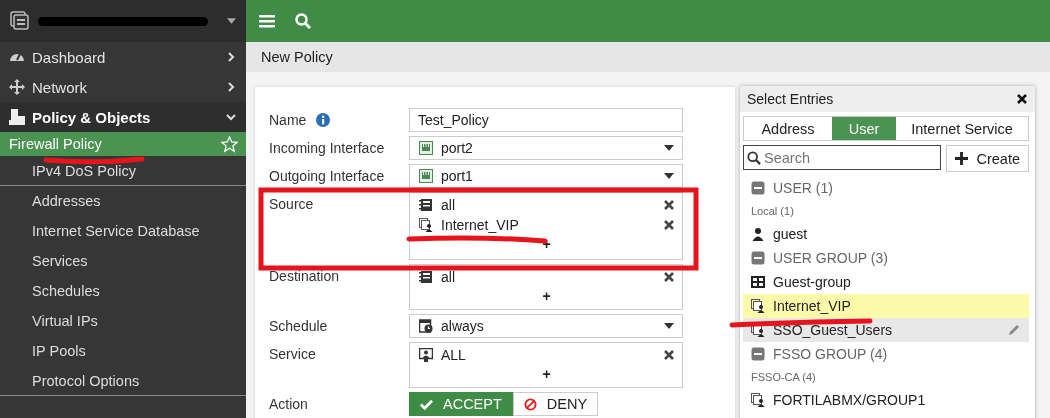  What do you see at coordinates (886, 258) in the screenshot?
I see `category-header: USER GROUP (3)` at bounding box center [886, 258].